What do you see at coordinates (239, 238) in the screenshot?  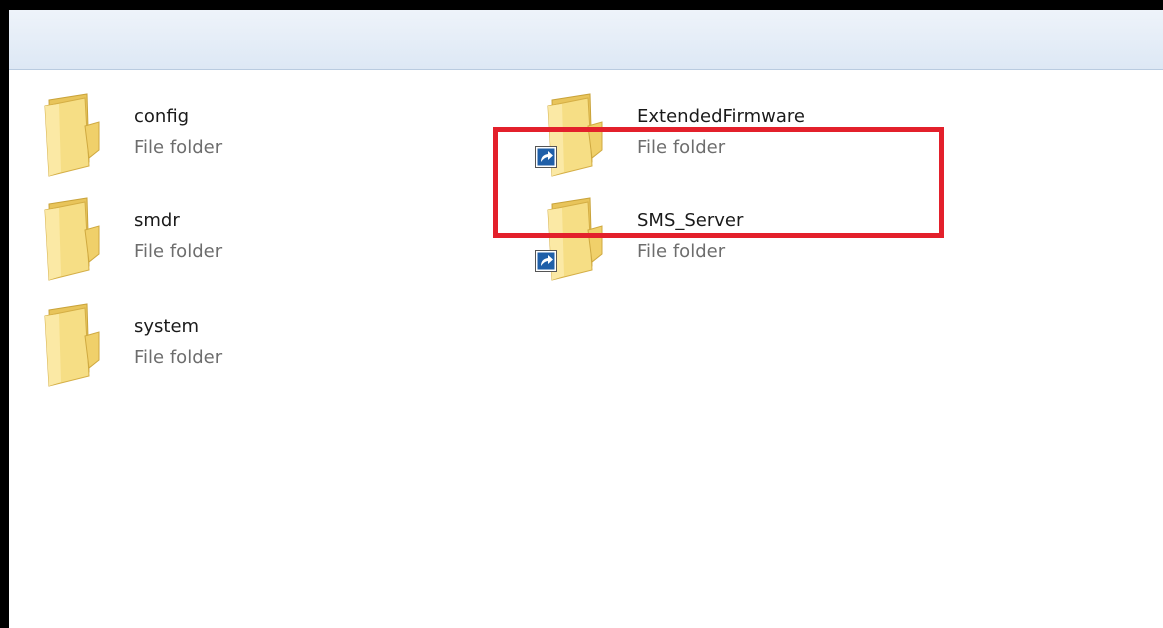 I see `folder-item-smdr: smdr File folder` at bounding box center [239, 238].